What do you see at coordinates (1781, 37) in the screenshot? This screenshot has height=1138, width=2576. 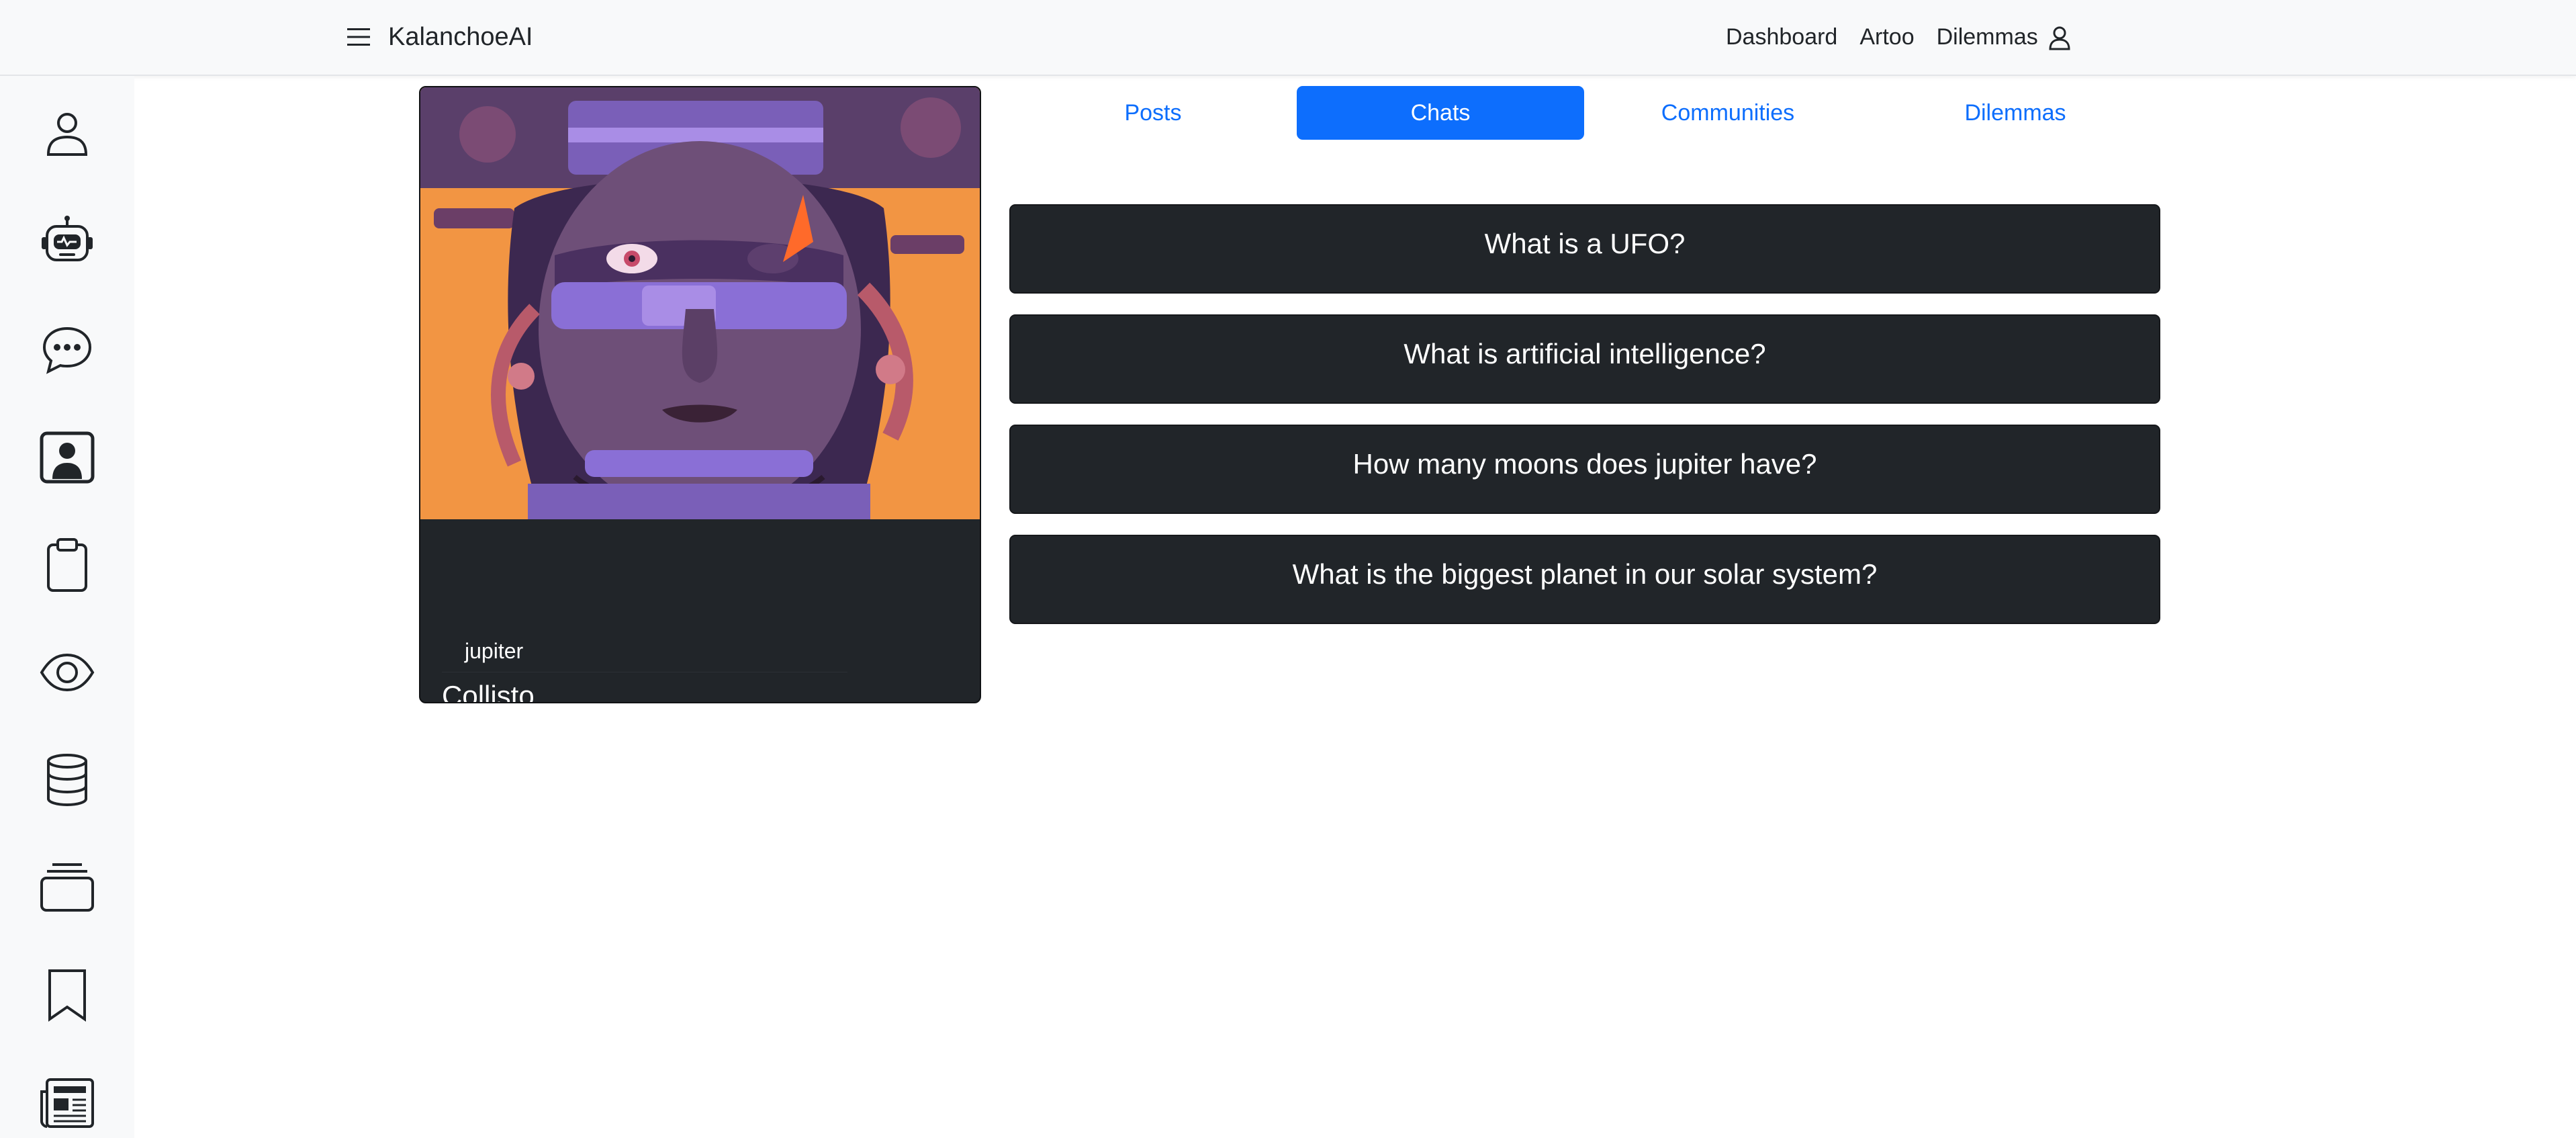 I see `nav-link-dashboard: Dashboard` at bounding box center [1781, 37].